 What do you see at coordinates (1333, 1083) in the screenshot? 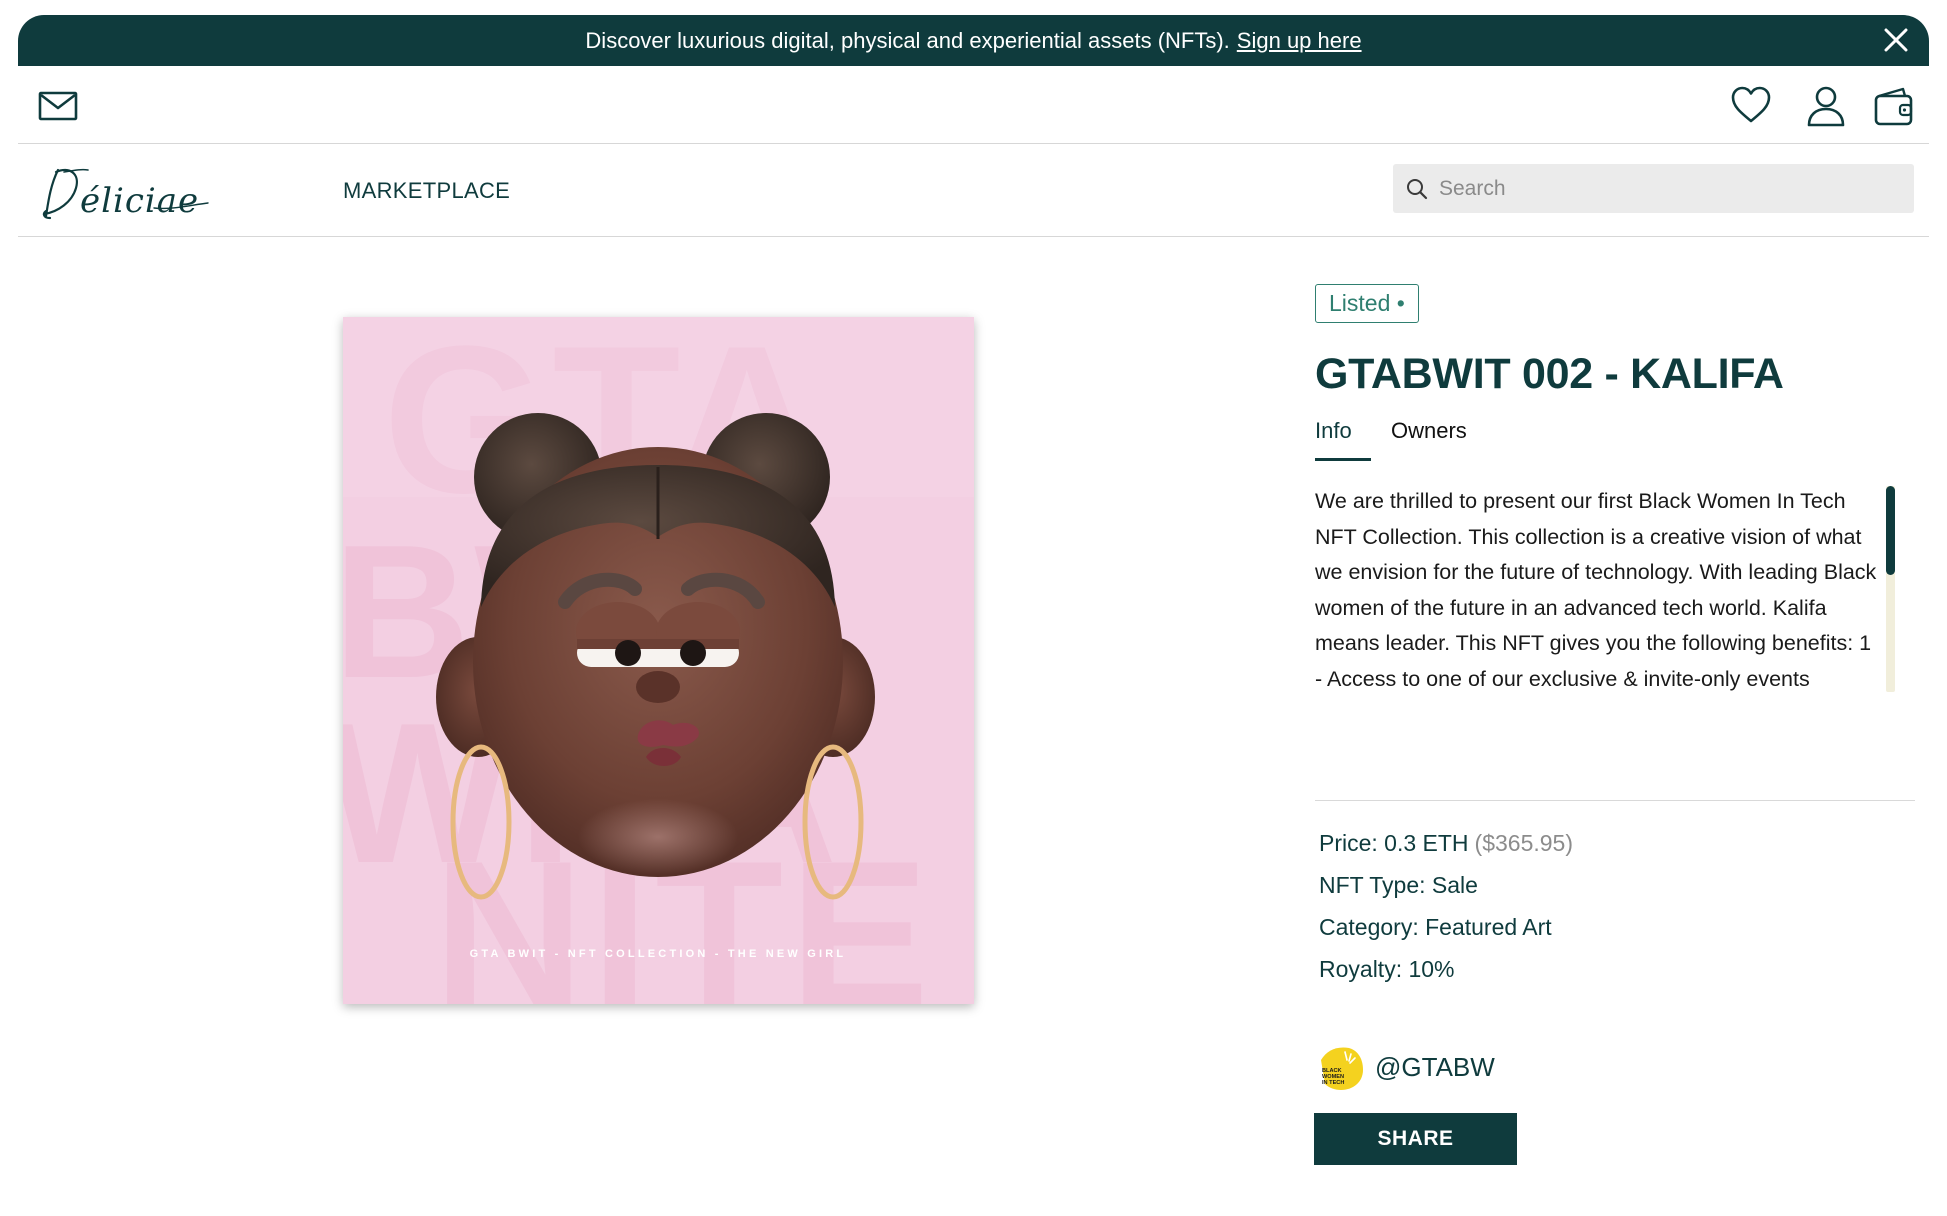
I see `avatar-text-3: IN TECH` at bounding box center [1333, 1083].